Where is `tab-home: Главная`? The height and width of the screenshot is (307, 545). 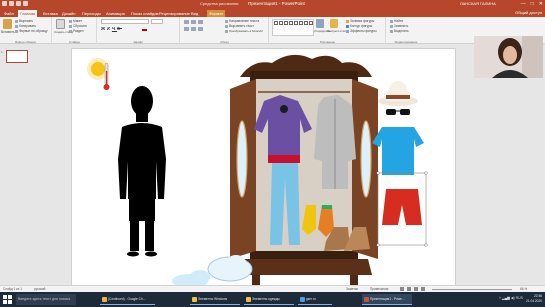
tab-home: Главная is located at coordinates (28, 13).